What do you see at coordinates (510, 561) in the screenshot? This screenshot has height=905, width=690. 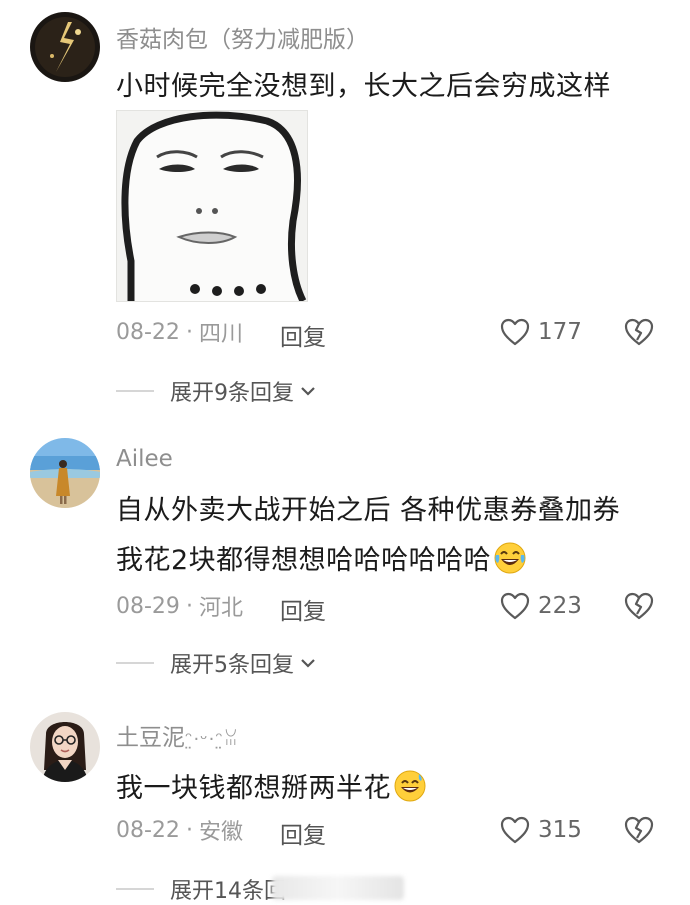 I see `laughing-tears-emoji-icon` at bounding box center [510, 561].